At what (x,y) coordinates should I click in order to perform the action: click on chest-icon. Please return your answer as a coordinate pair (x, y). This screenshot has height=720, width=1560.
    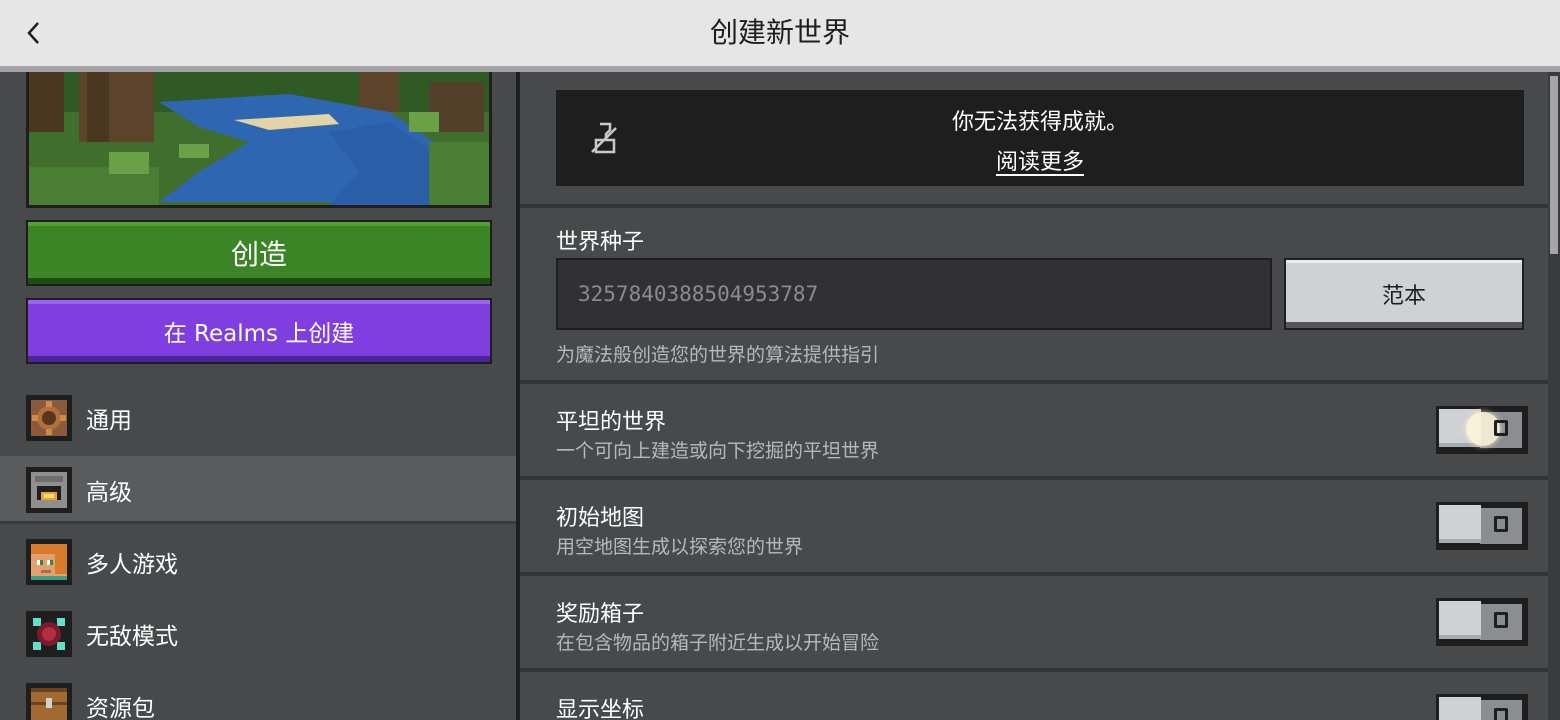
    Looking at the image, I should click on (49, 701).